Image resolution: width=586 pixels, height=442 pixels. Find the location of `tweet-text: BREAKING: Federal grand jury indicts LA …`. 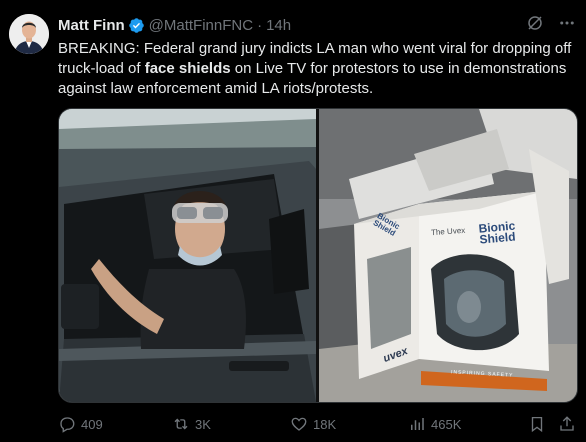

tweet-text: BREAKING: Federal grand jury indicts LA … is located at coordinates (318, 69).